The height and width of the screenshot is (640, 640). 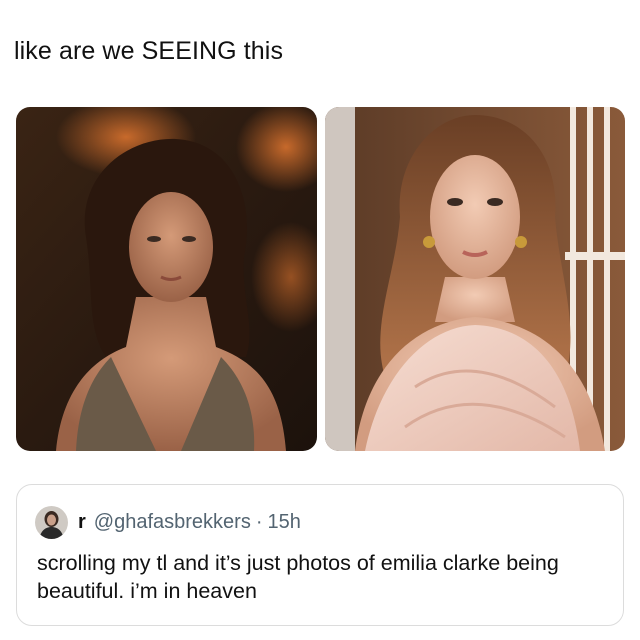 I want to click on tweet-timestamp: 15h, so click(x=284, y=522).